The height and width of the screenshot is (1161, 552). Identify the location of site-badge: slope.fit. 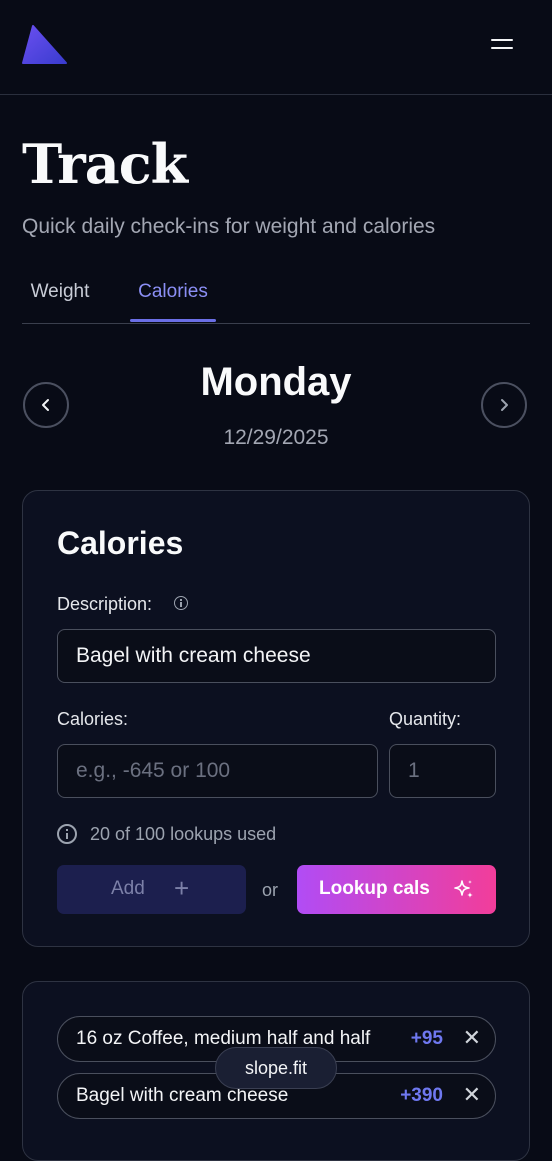
(276, 1068).